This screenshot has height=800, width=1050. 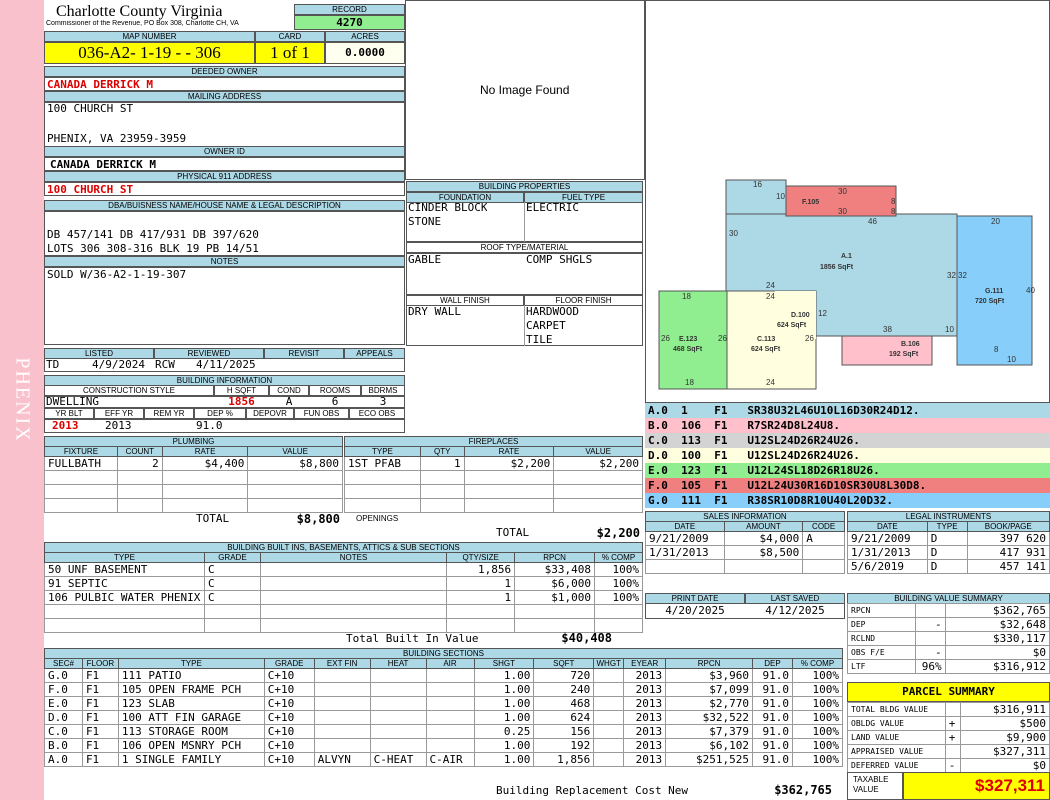 I want to click on legal-row: 5/6/2019 D 457 141, so click(x=948, y=566).